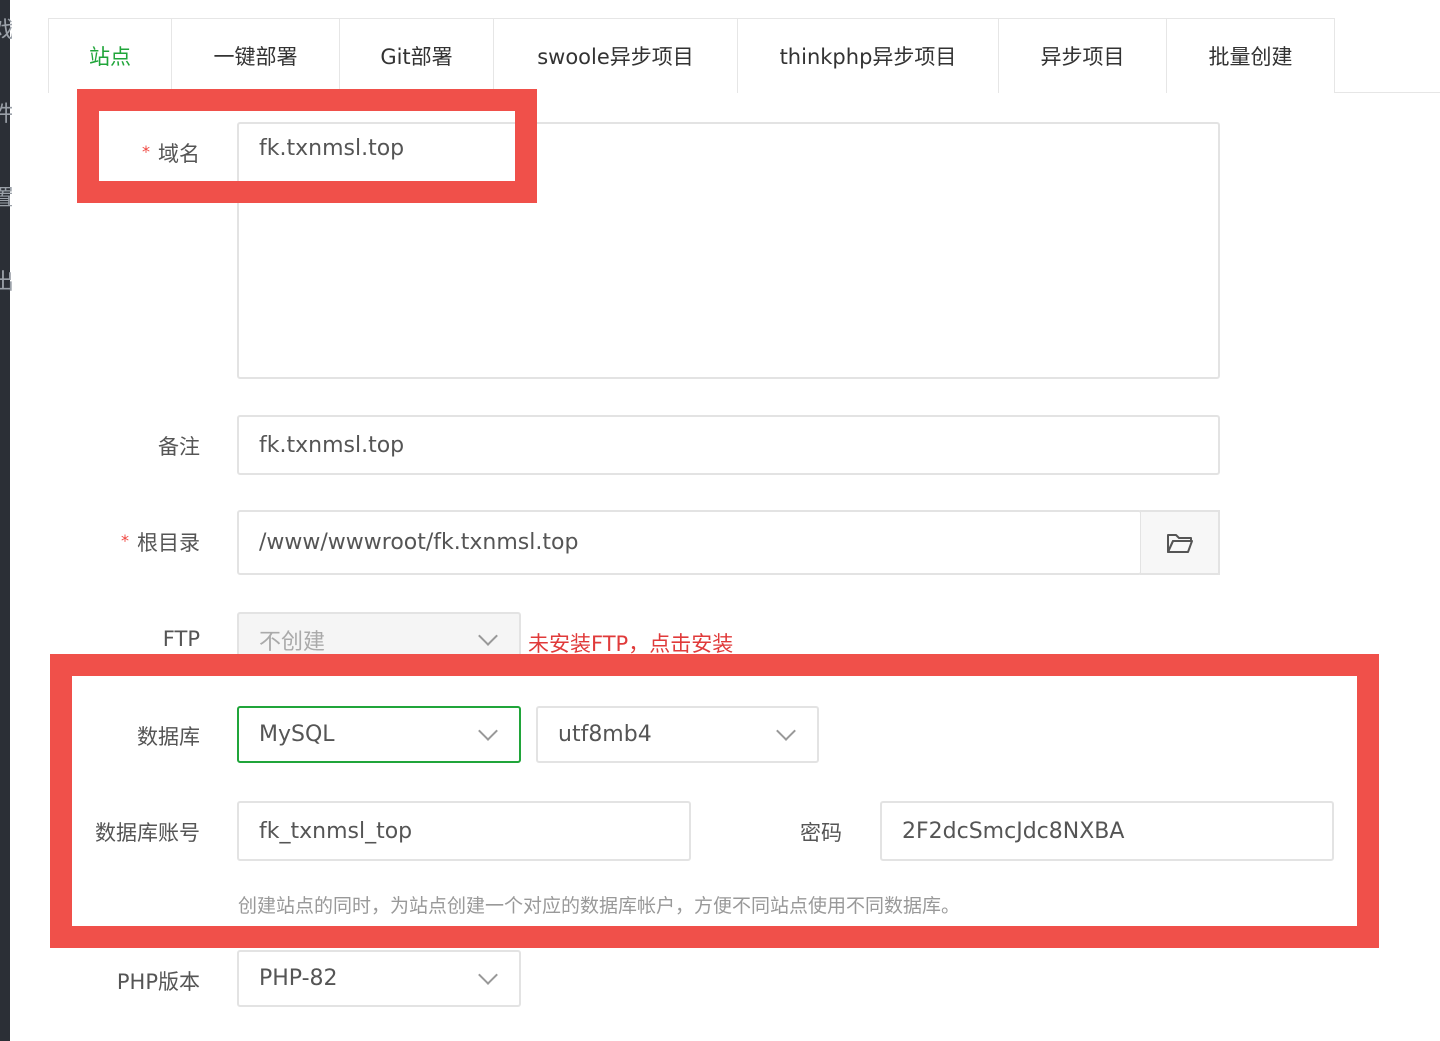  Describe the element at coordinates (147, 833) in the screenshot. I see `db-account-label: 数据库账号` at that location.